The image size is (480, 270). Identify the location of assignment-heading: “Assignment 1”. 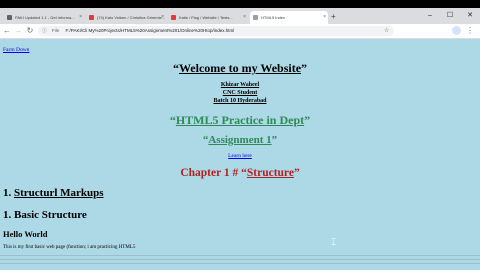
(240, 140).